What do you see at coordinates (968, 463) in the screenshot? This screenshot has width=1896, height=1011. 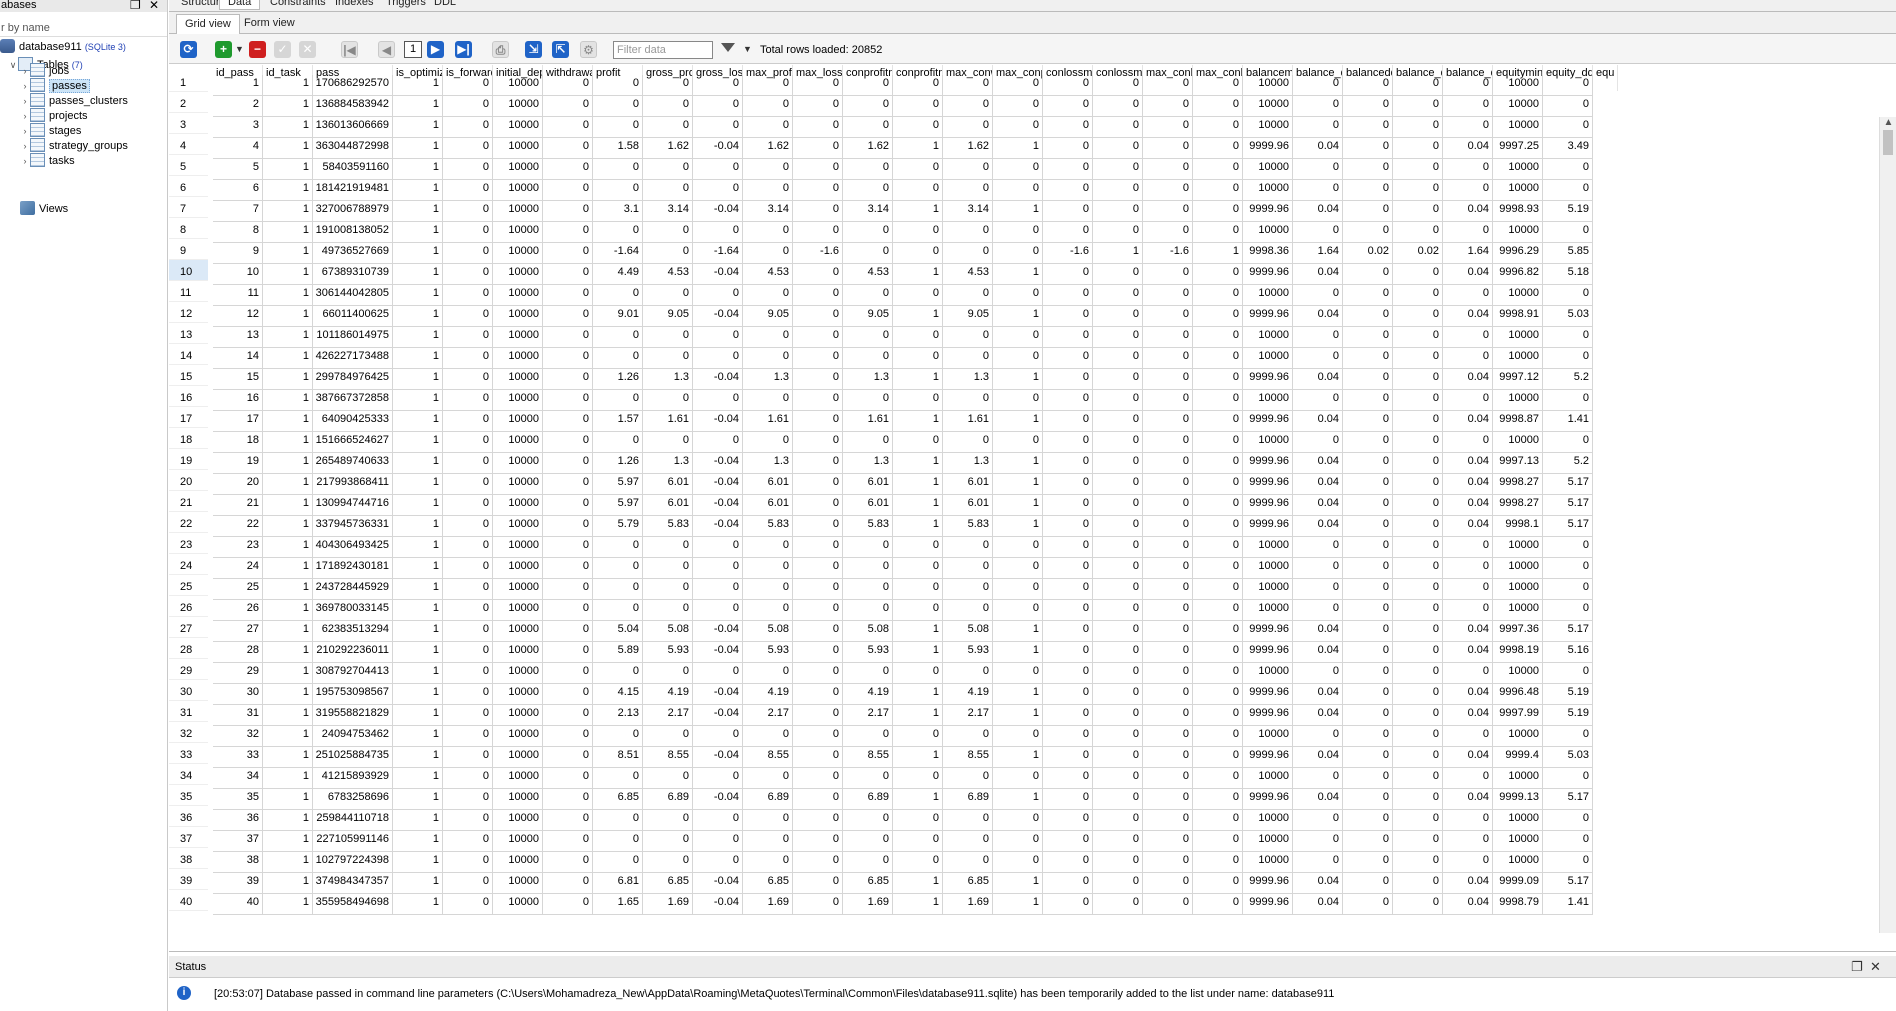 I see `table-cell: 1.3` at bounding box center [968, 463].